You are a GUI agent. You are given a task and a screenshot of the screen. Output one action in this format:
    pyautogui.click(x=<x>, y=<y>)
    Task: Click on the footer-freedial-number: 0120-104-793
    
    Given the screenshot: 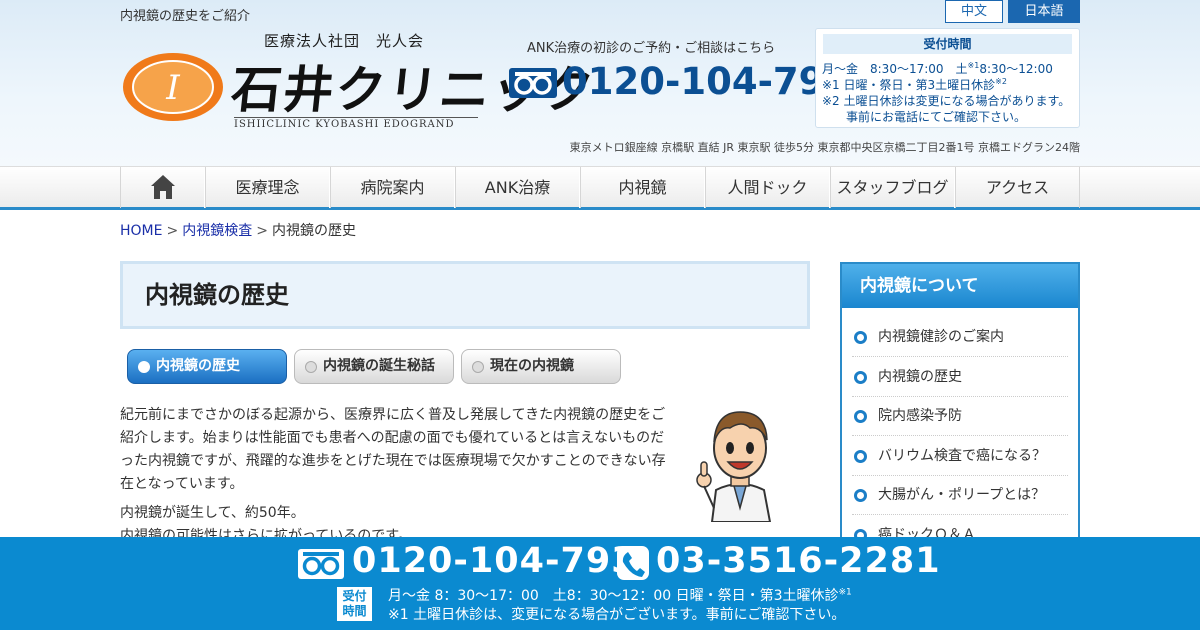 What is the action you would take?
    pyautogui.click(x=494, y=561)
    